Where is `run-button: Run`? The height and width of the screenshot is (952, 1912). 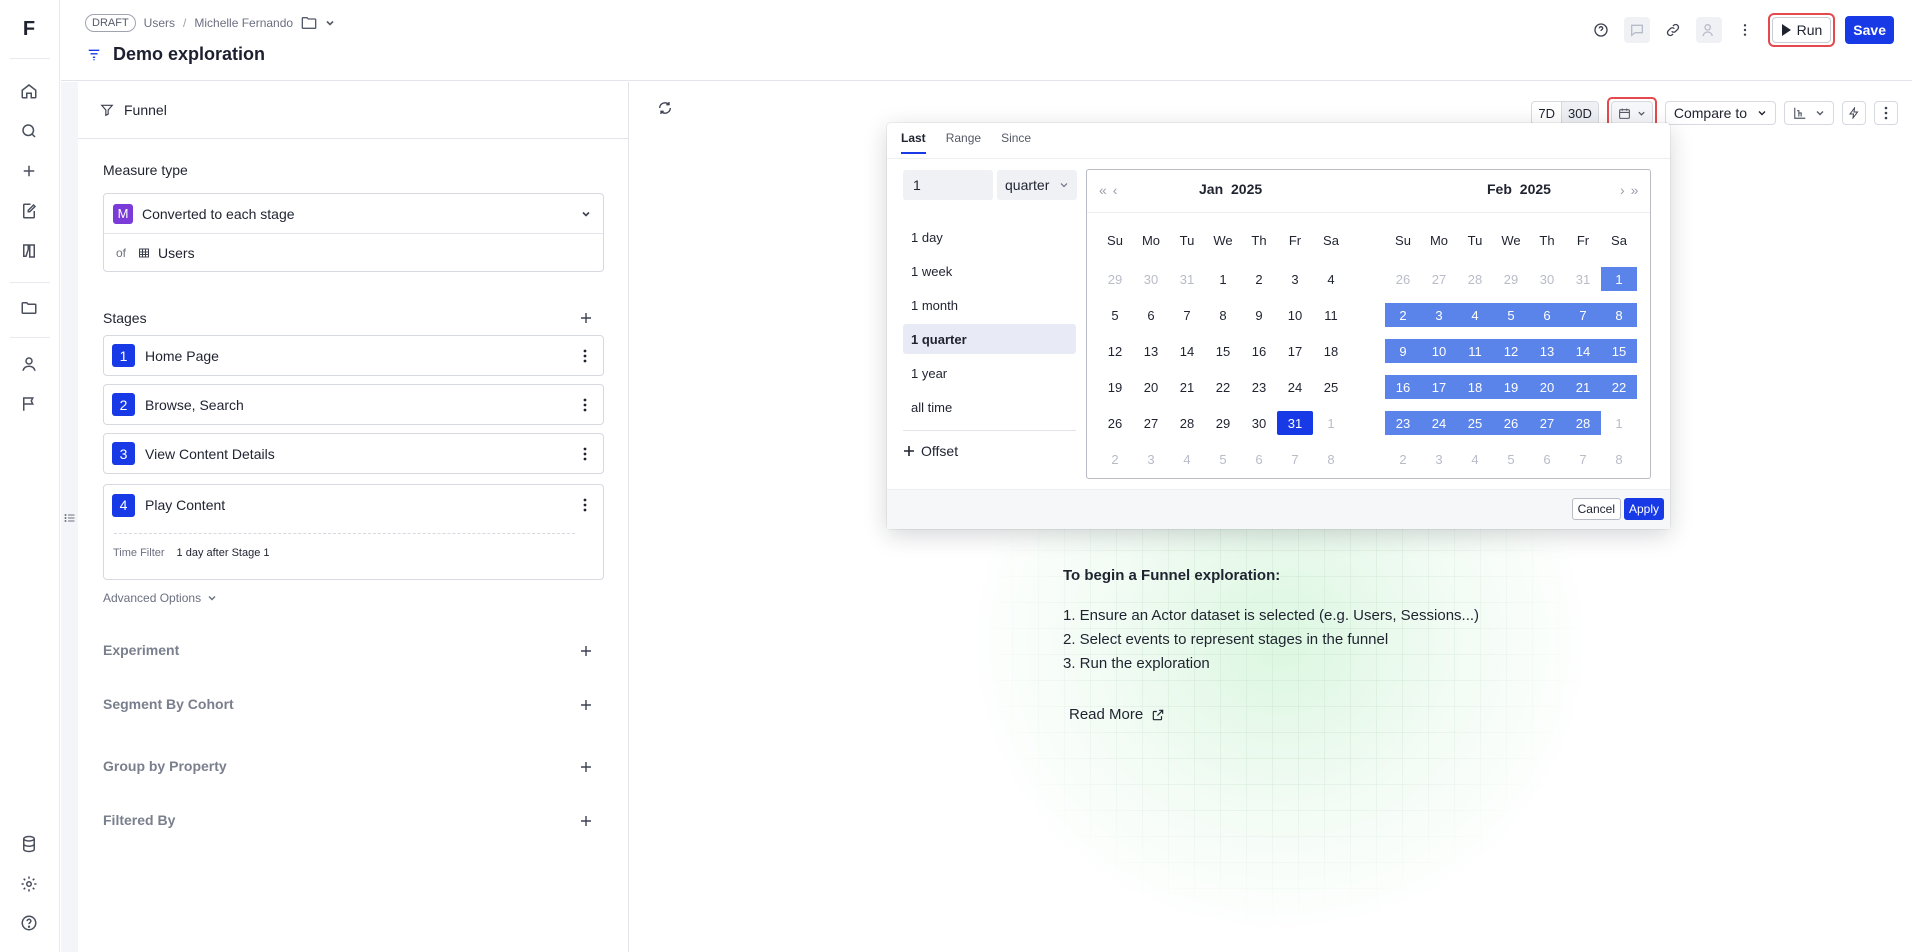
run-button: Run is located at coordinates (1801, 30).